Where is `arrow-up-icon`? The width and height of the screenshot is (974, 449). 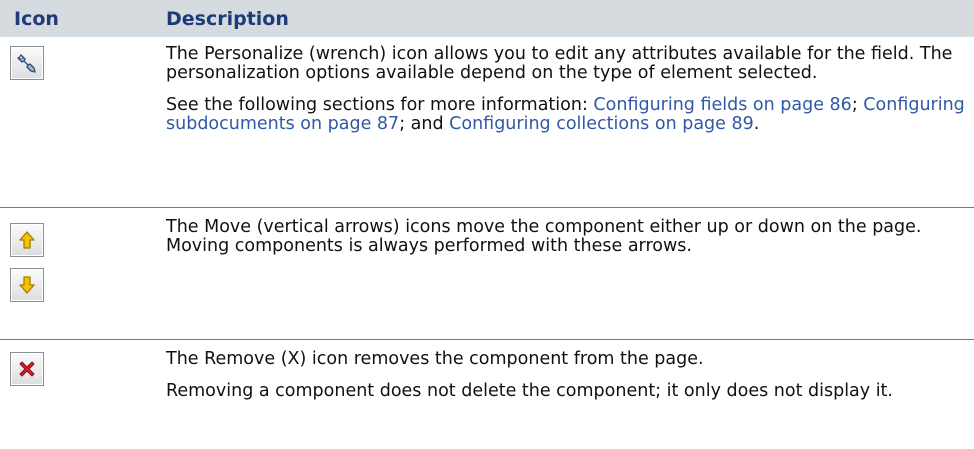
arrow-up-icon is located at coordinates (27, 239).